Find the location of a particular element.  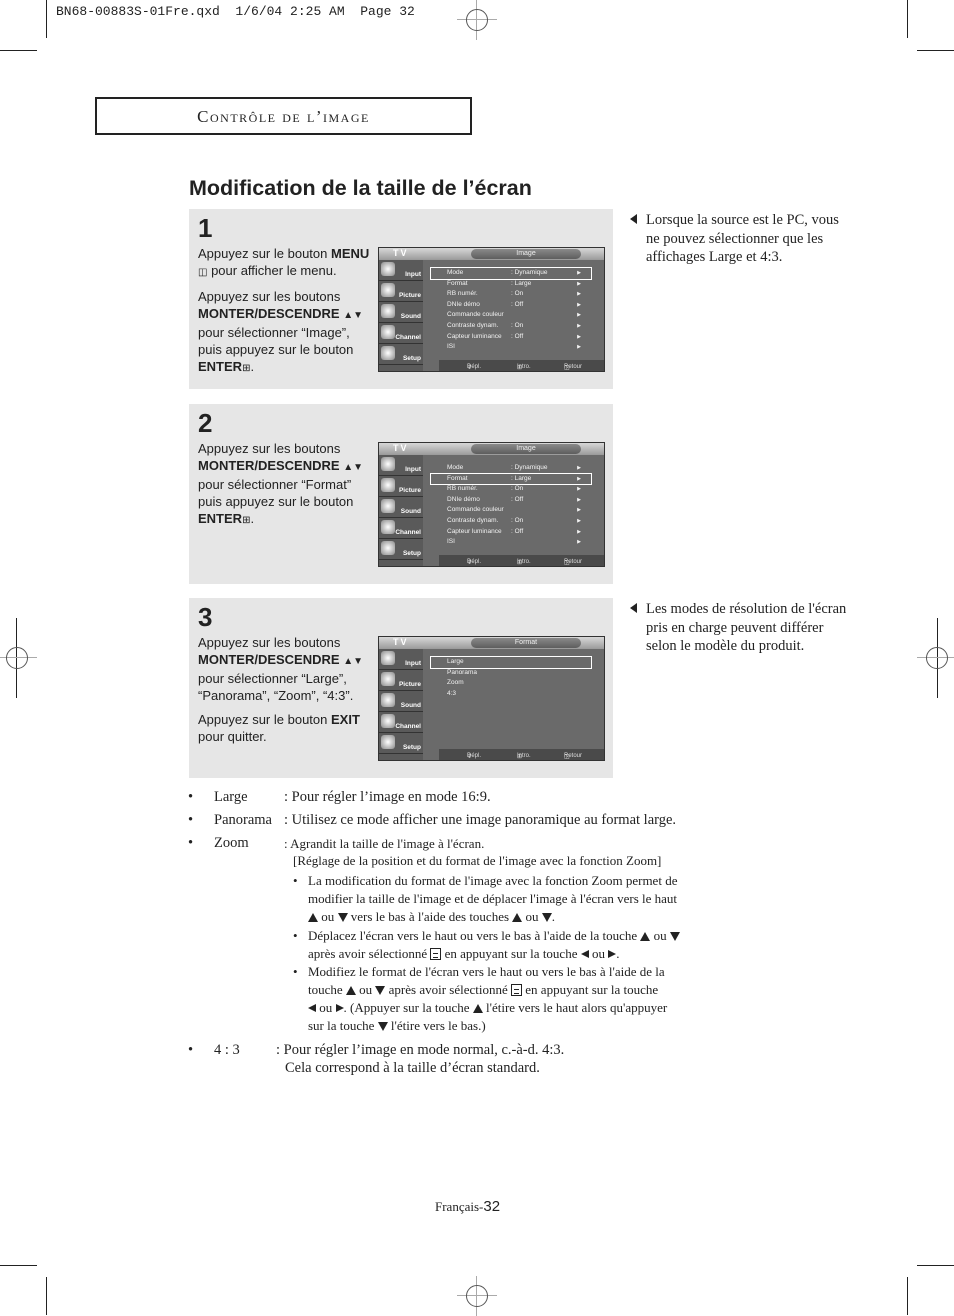

tv-menu-tab: Image is located at coordinates (526, 254).